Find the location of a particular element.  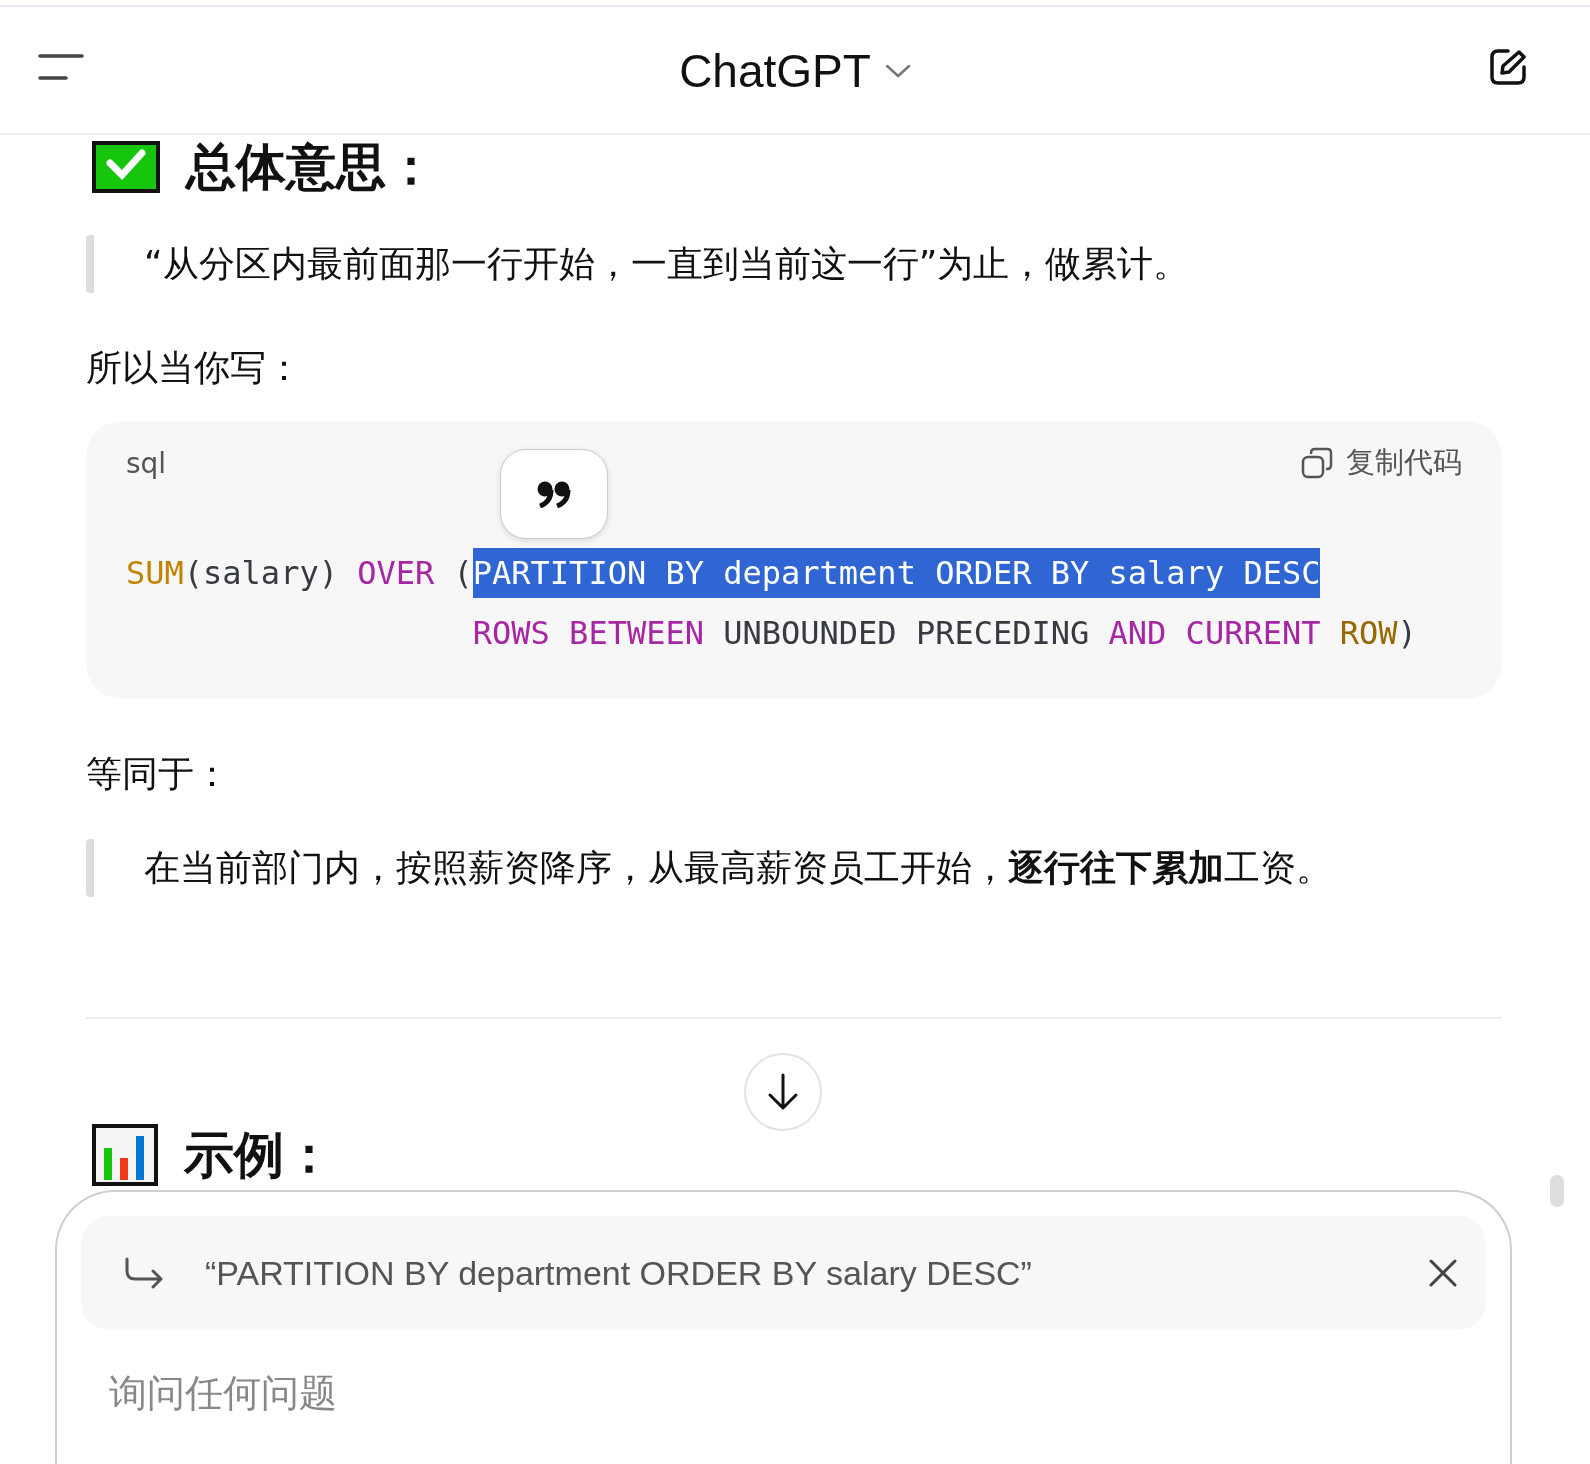

quote-button is located at coordinates (554, 494).